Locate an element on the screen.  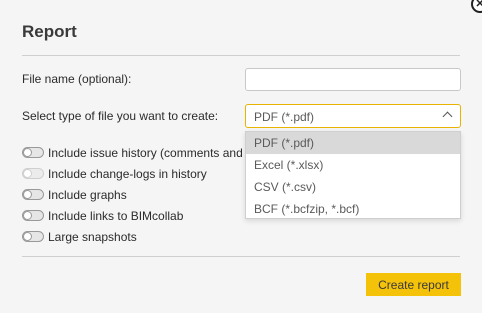
dropdown-option-excel: Excel (*.xlsx) is located at coordinates (353, 165).